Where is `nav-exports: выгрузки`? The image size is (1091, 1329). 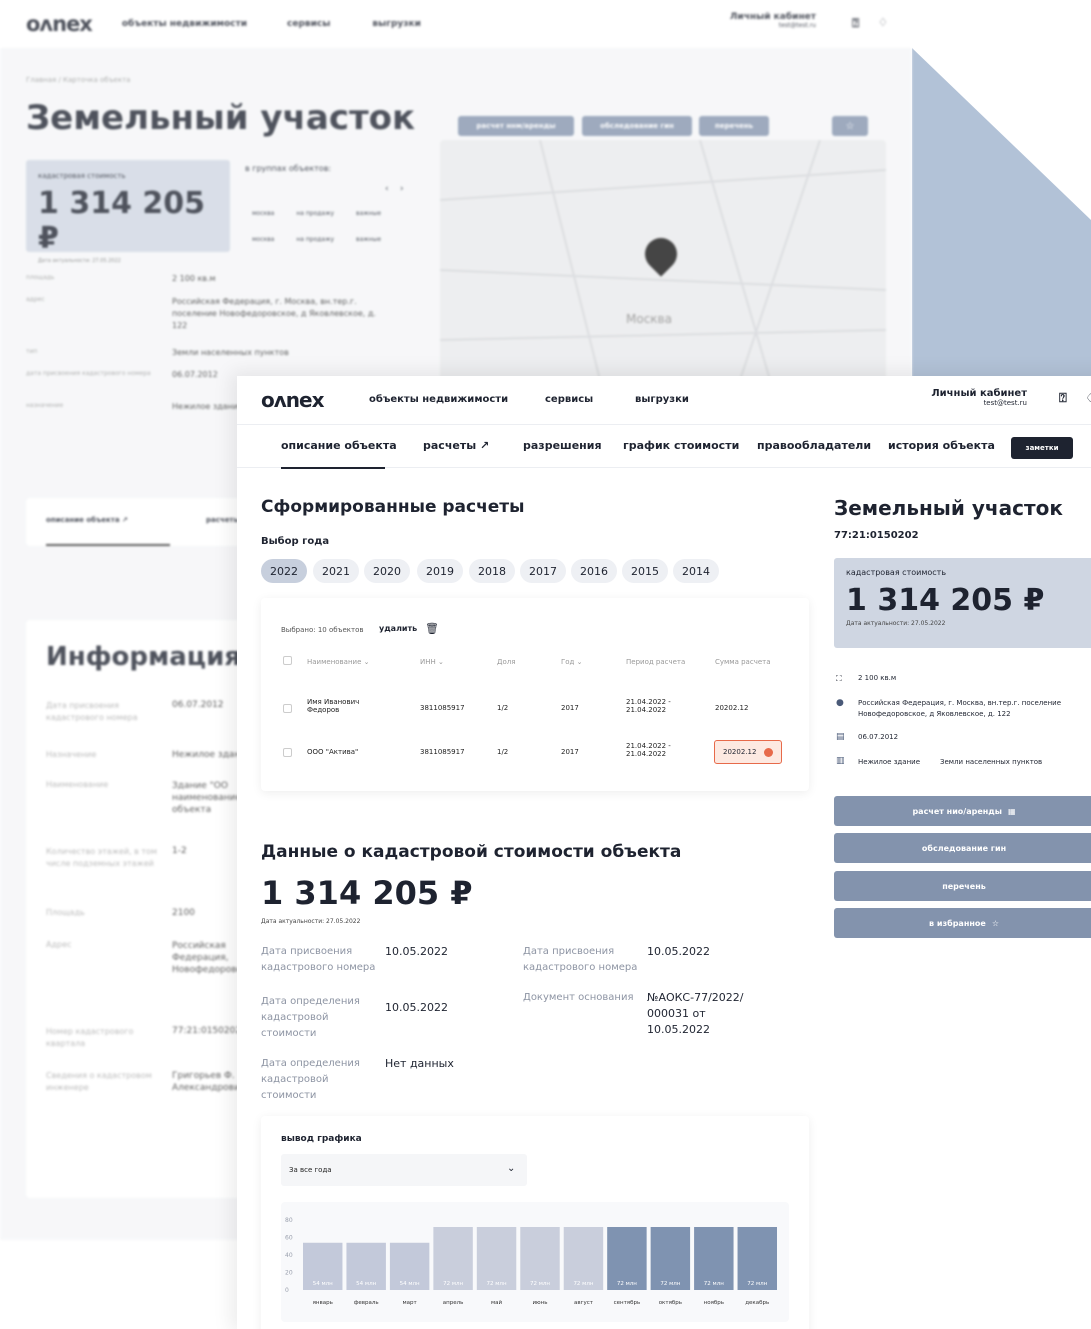 nav-exports: выгрузки is located at coordinates (662, 399).